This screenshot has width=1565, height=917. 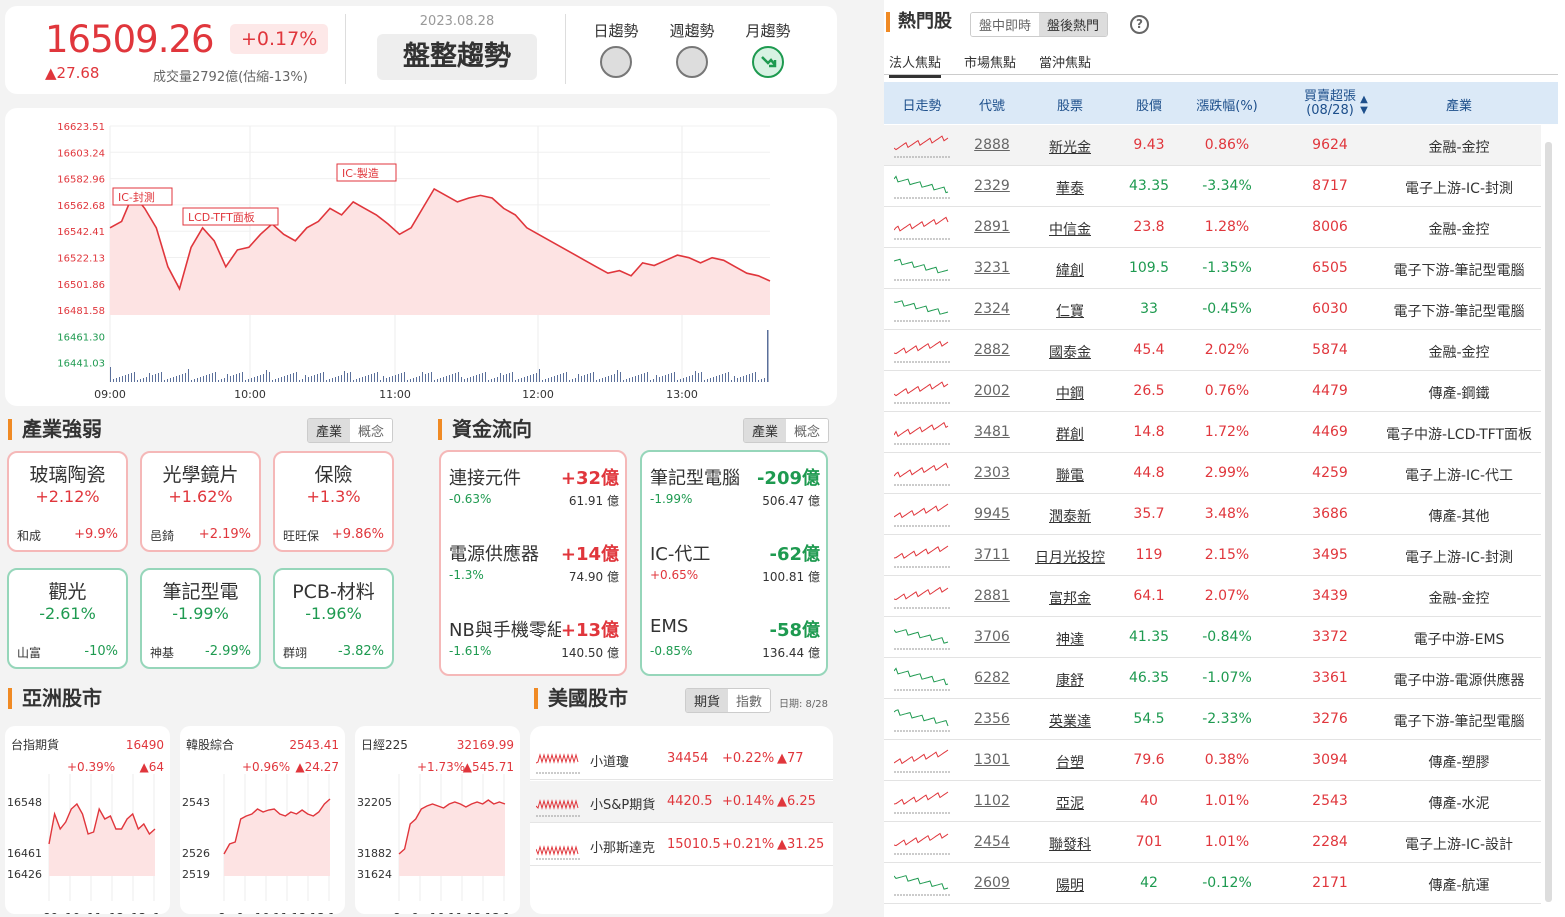 What do you see at coordinates (1212, 473) in the screenshot?
I see `table-row: 2303 聯電 44.8 2.99% 4259 電子上游-IC-代工` at bounding box center [1212, 473].